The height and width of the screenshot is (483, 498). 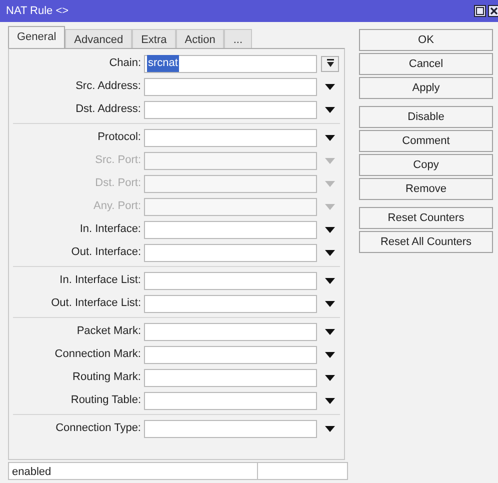 What do you see at coordinates (106, 400) in the screenshot?
I see `field-label: Routing Table:` at bounding box center [106, 400].